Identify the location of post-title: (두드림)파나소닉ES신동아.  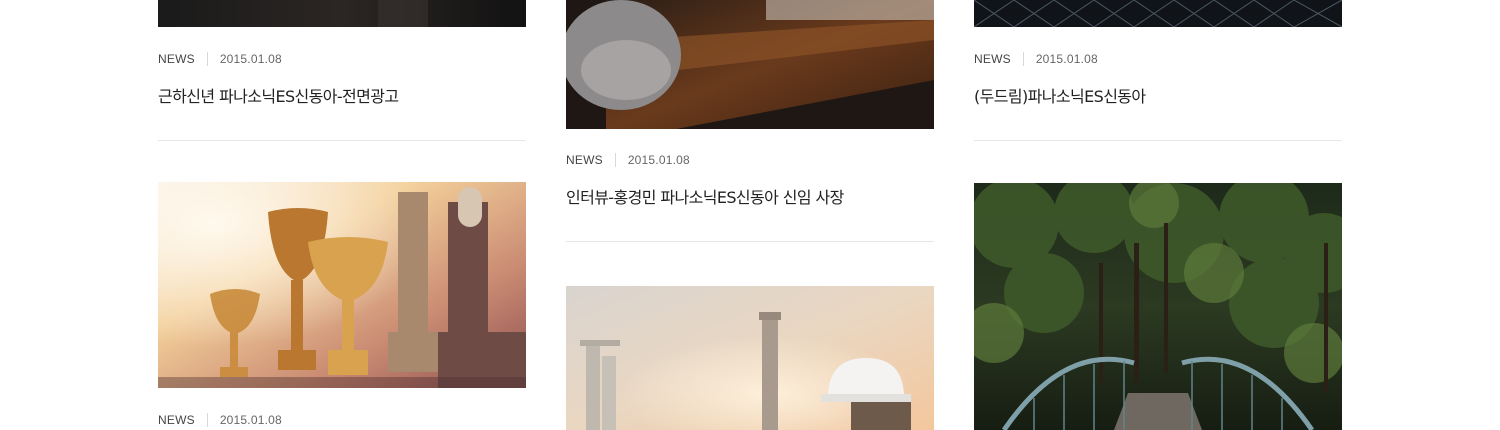
(1060, 95).